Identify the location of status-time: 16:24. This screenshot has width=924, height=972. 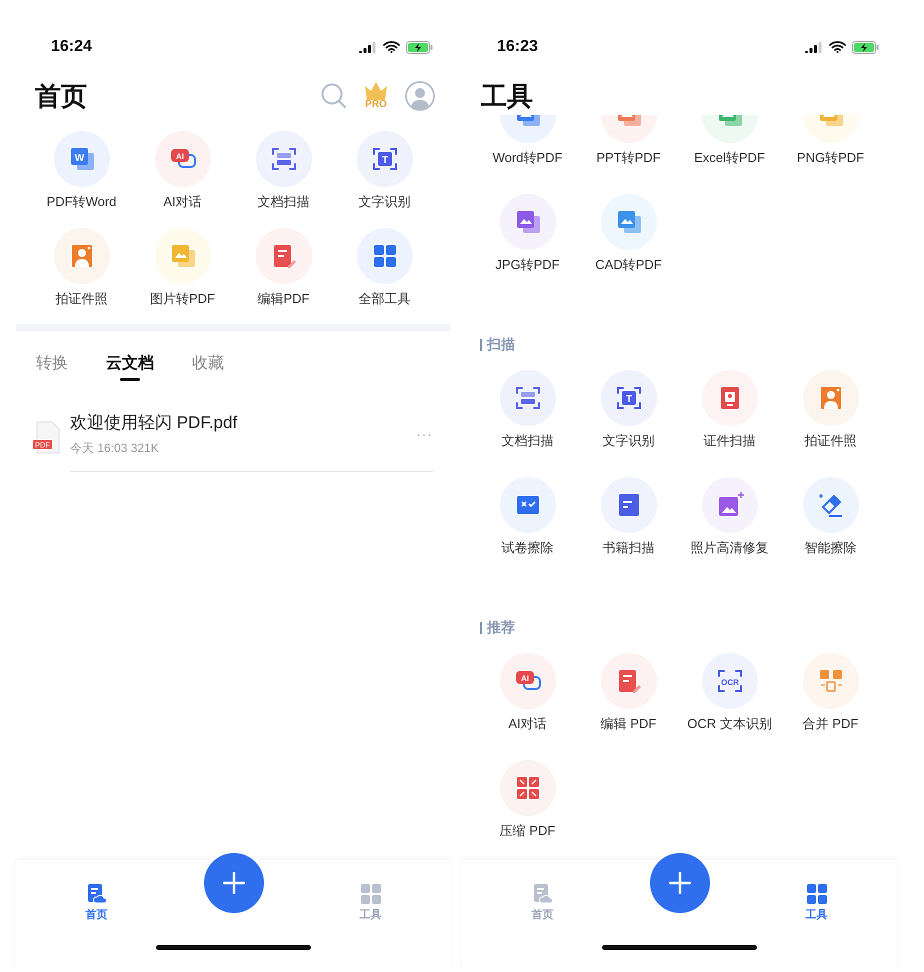
(71, 47).